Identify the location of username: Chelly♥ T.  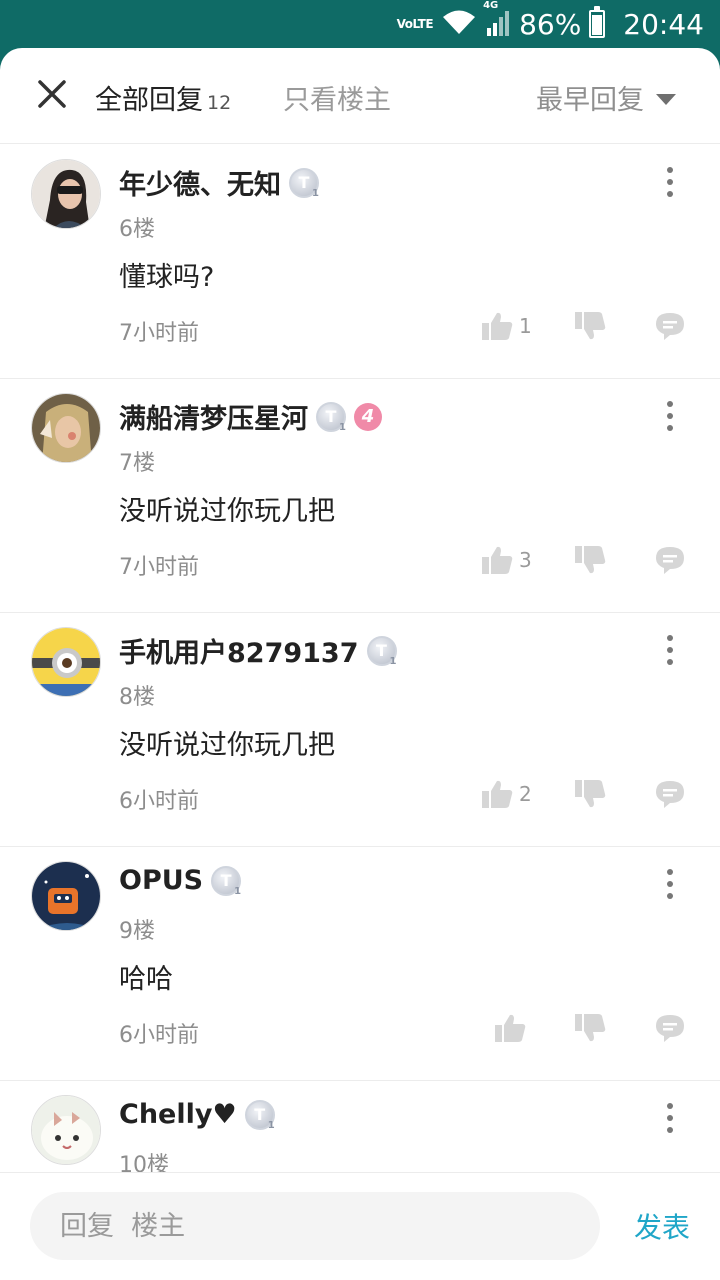
(197, 1115).